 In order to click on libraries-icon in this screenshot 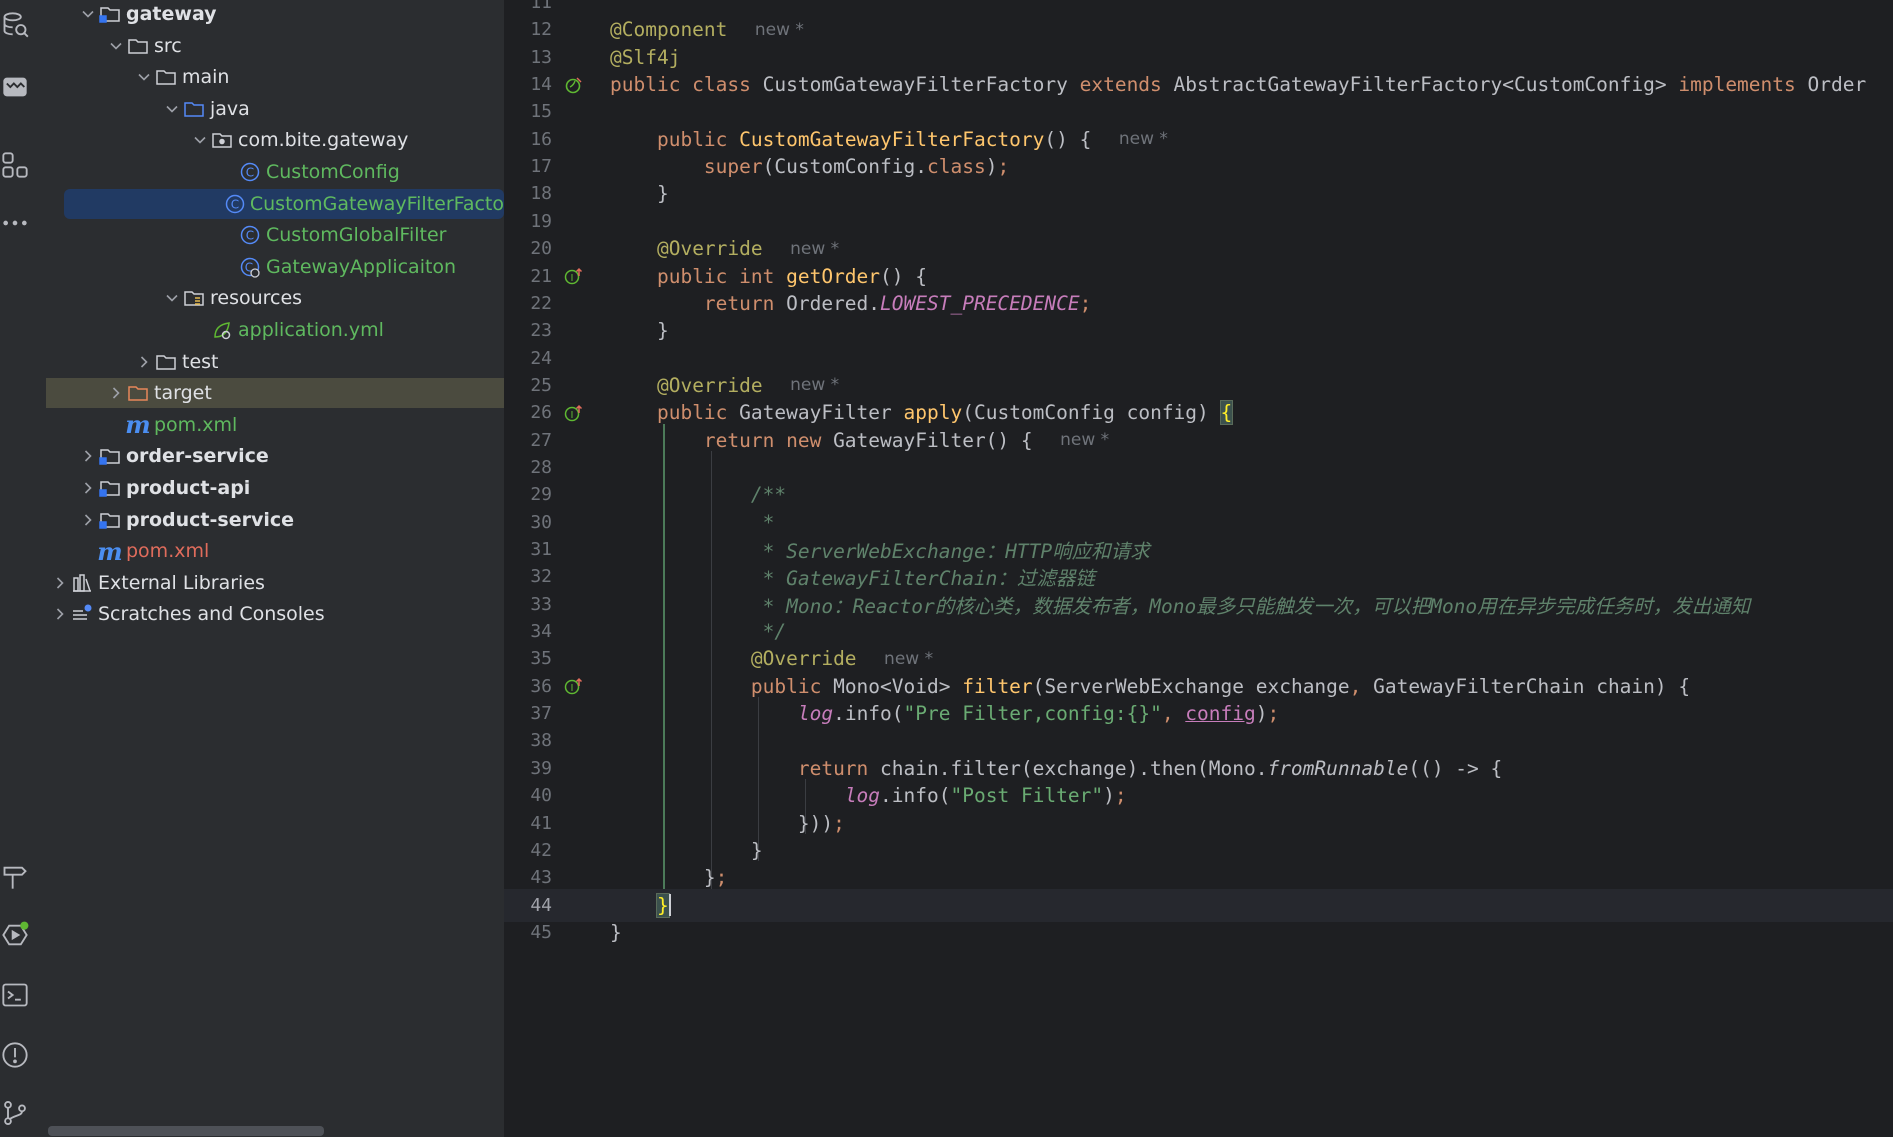, I will do `click(82, 583)`.